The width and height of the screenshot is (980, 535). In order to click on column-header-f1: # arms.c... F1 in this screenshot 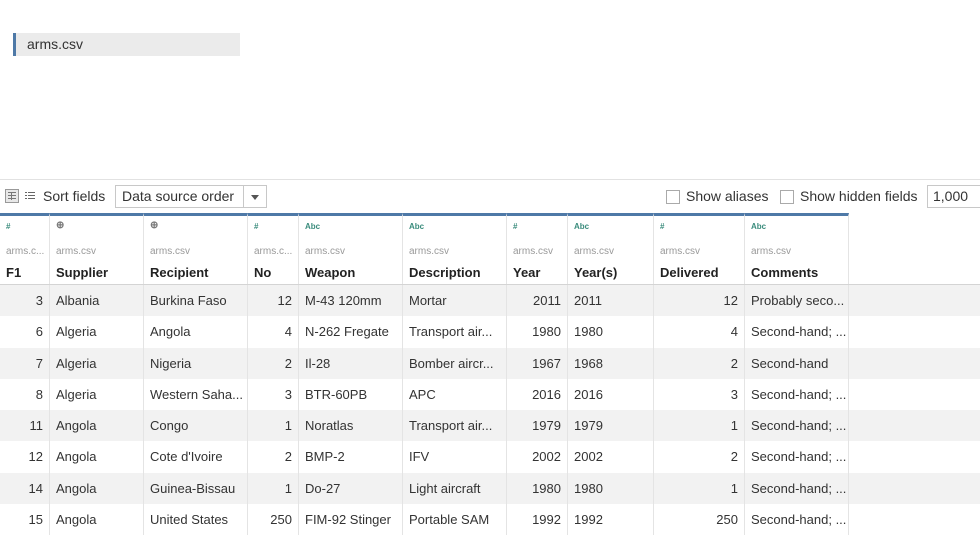, I will do `click(25, 248)`.